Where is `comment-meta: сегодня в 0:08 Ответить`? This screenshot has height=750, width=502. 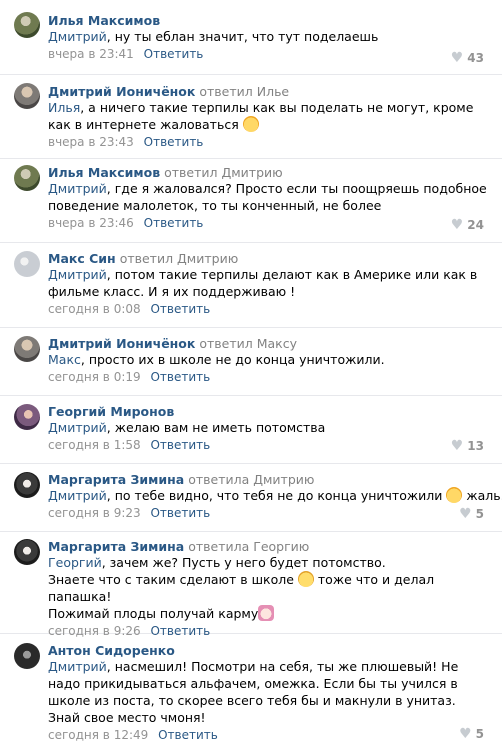 comment-meta: сегодня в 0:08 Ответить is located at coordinates (269, 309).